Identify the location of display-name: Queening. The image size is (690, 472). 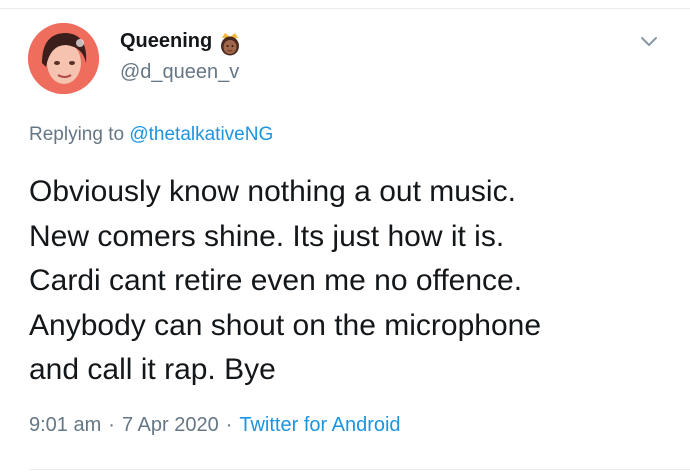
(166, 41).